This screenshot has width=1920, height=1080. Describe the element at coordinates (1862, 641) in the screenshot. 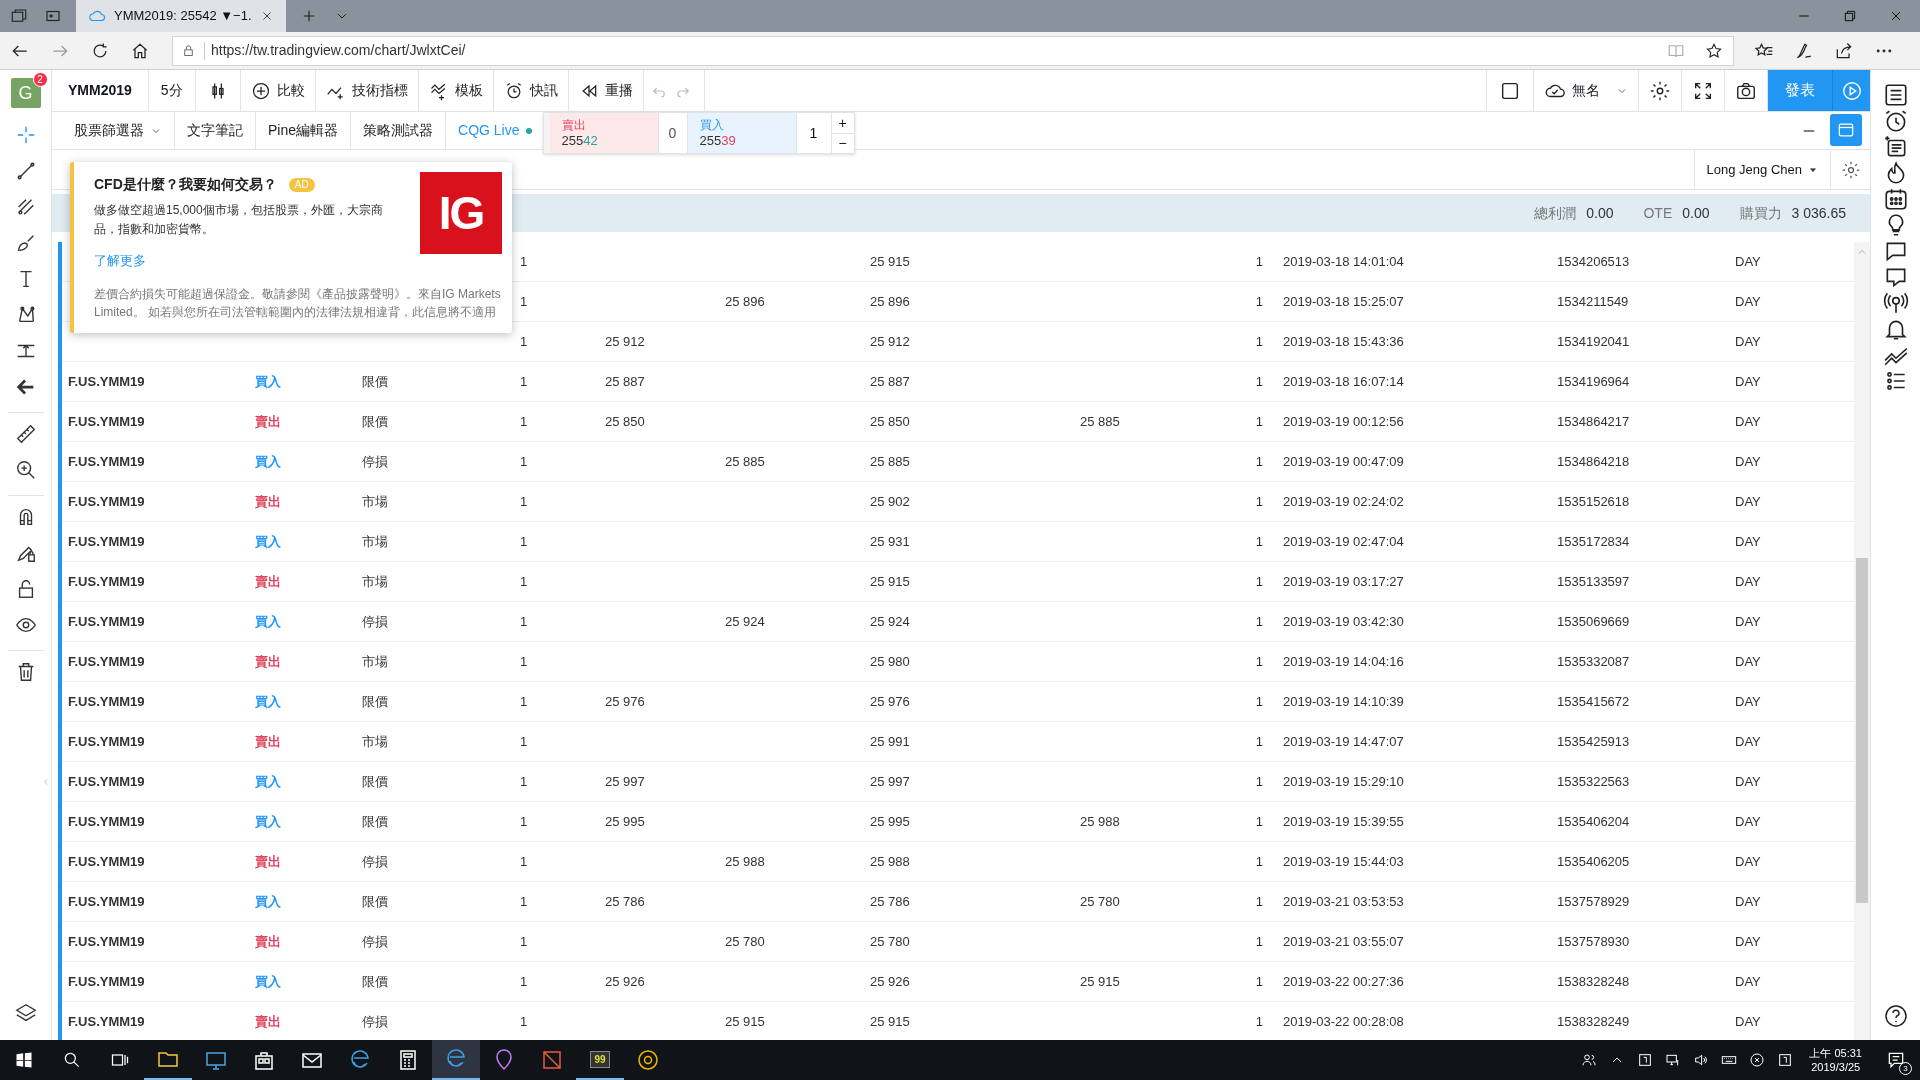

I see `scrollbar` at that location.